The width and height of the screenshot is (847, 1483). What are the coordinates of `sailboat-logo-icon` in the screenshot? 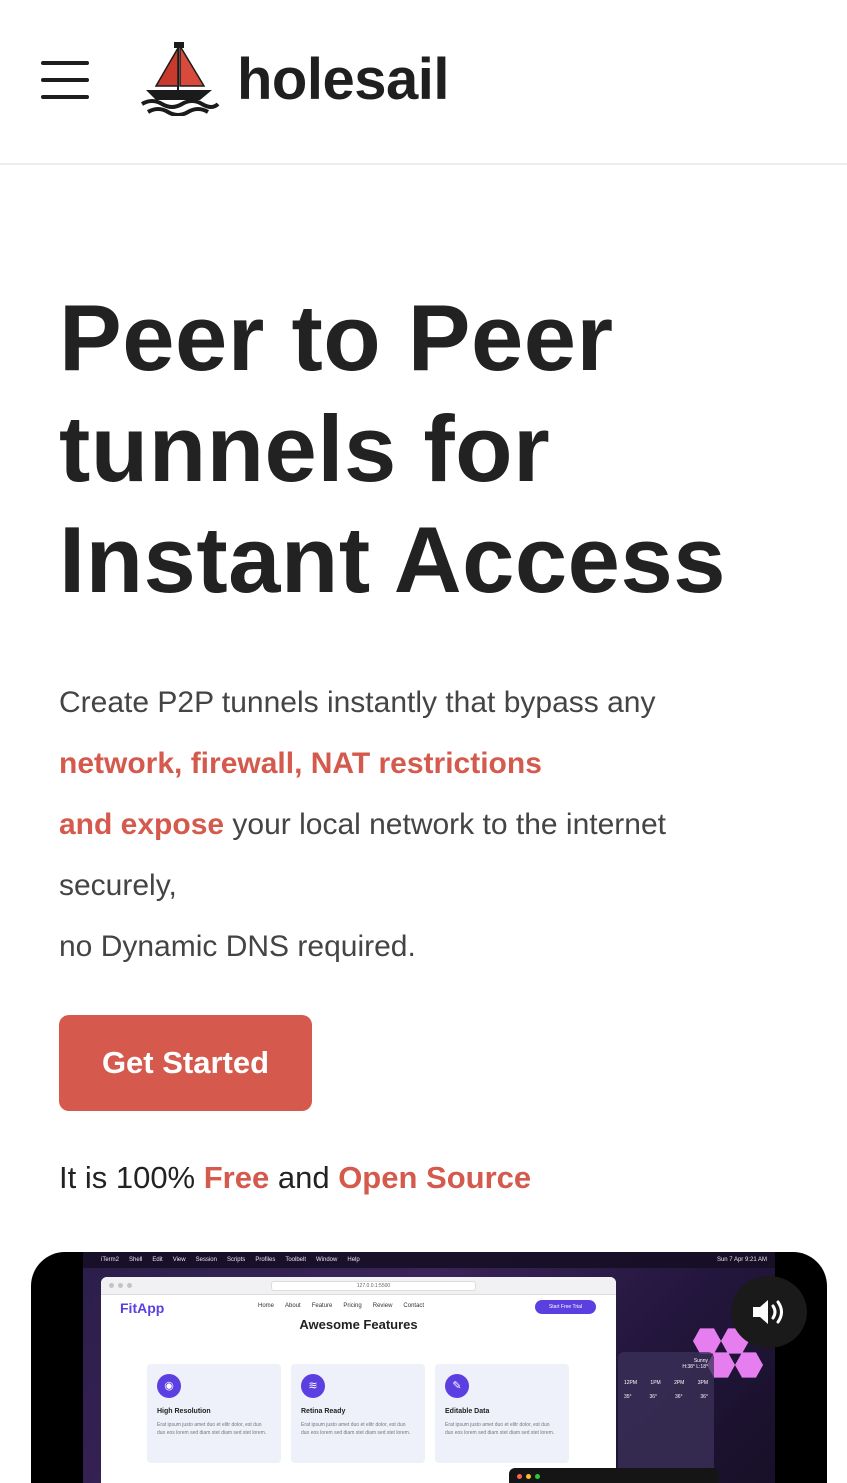 It's located at (179, 78).